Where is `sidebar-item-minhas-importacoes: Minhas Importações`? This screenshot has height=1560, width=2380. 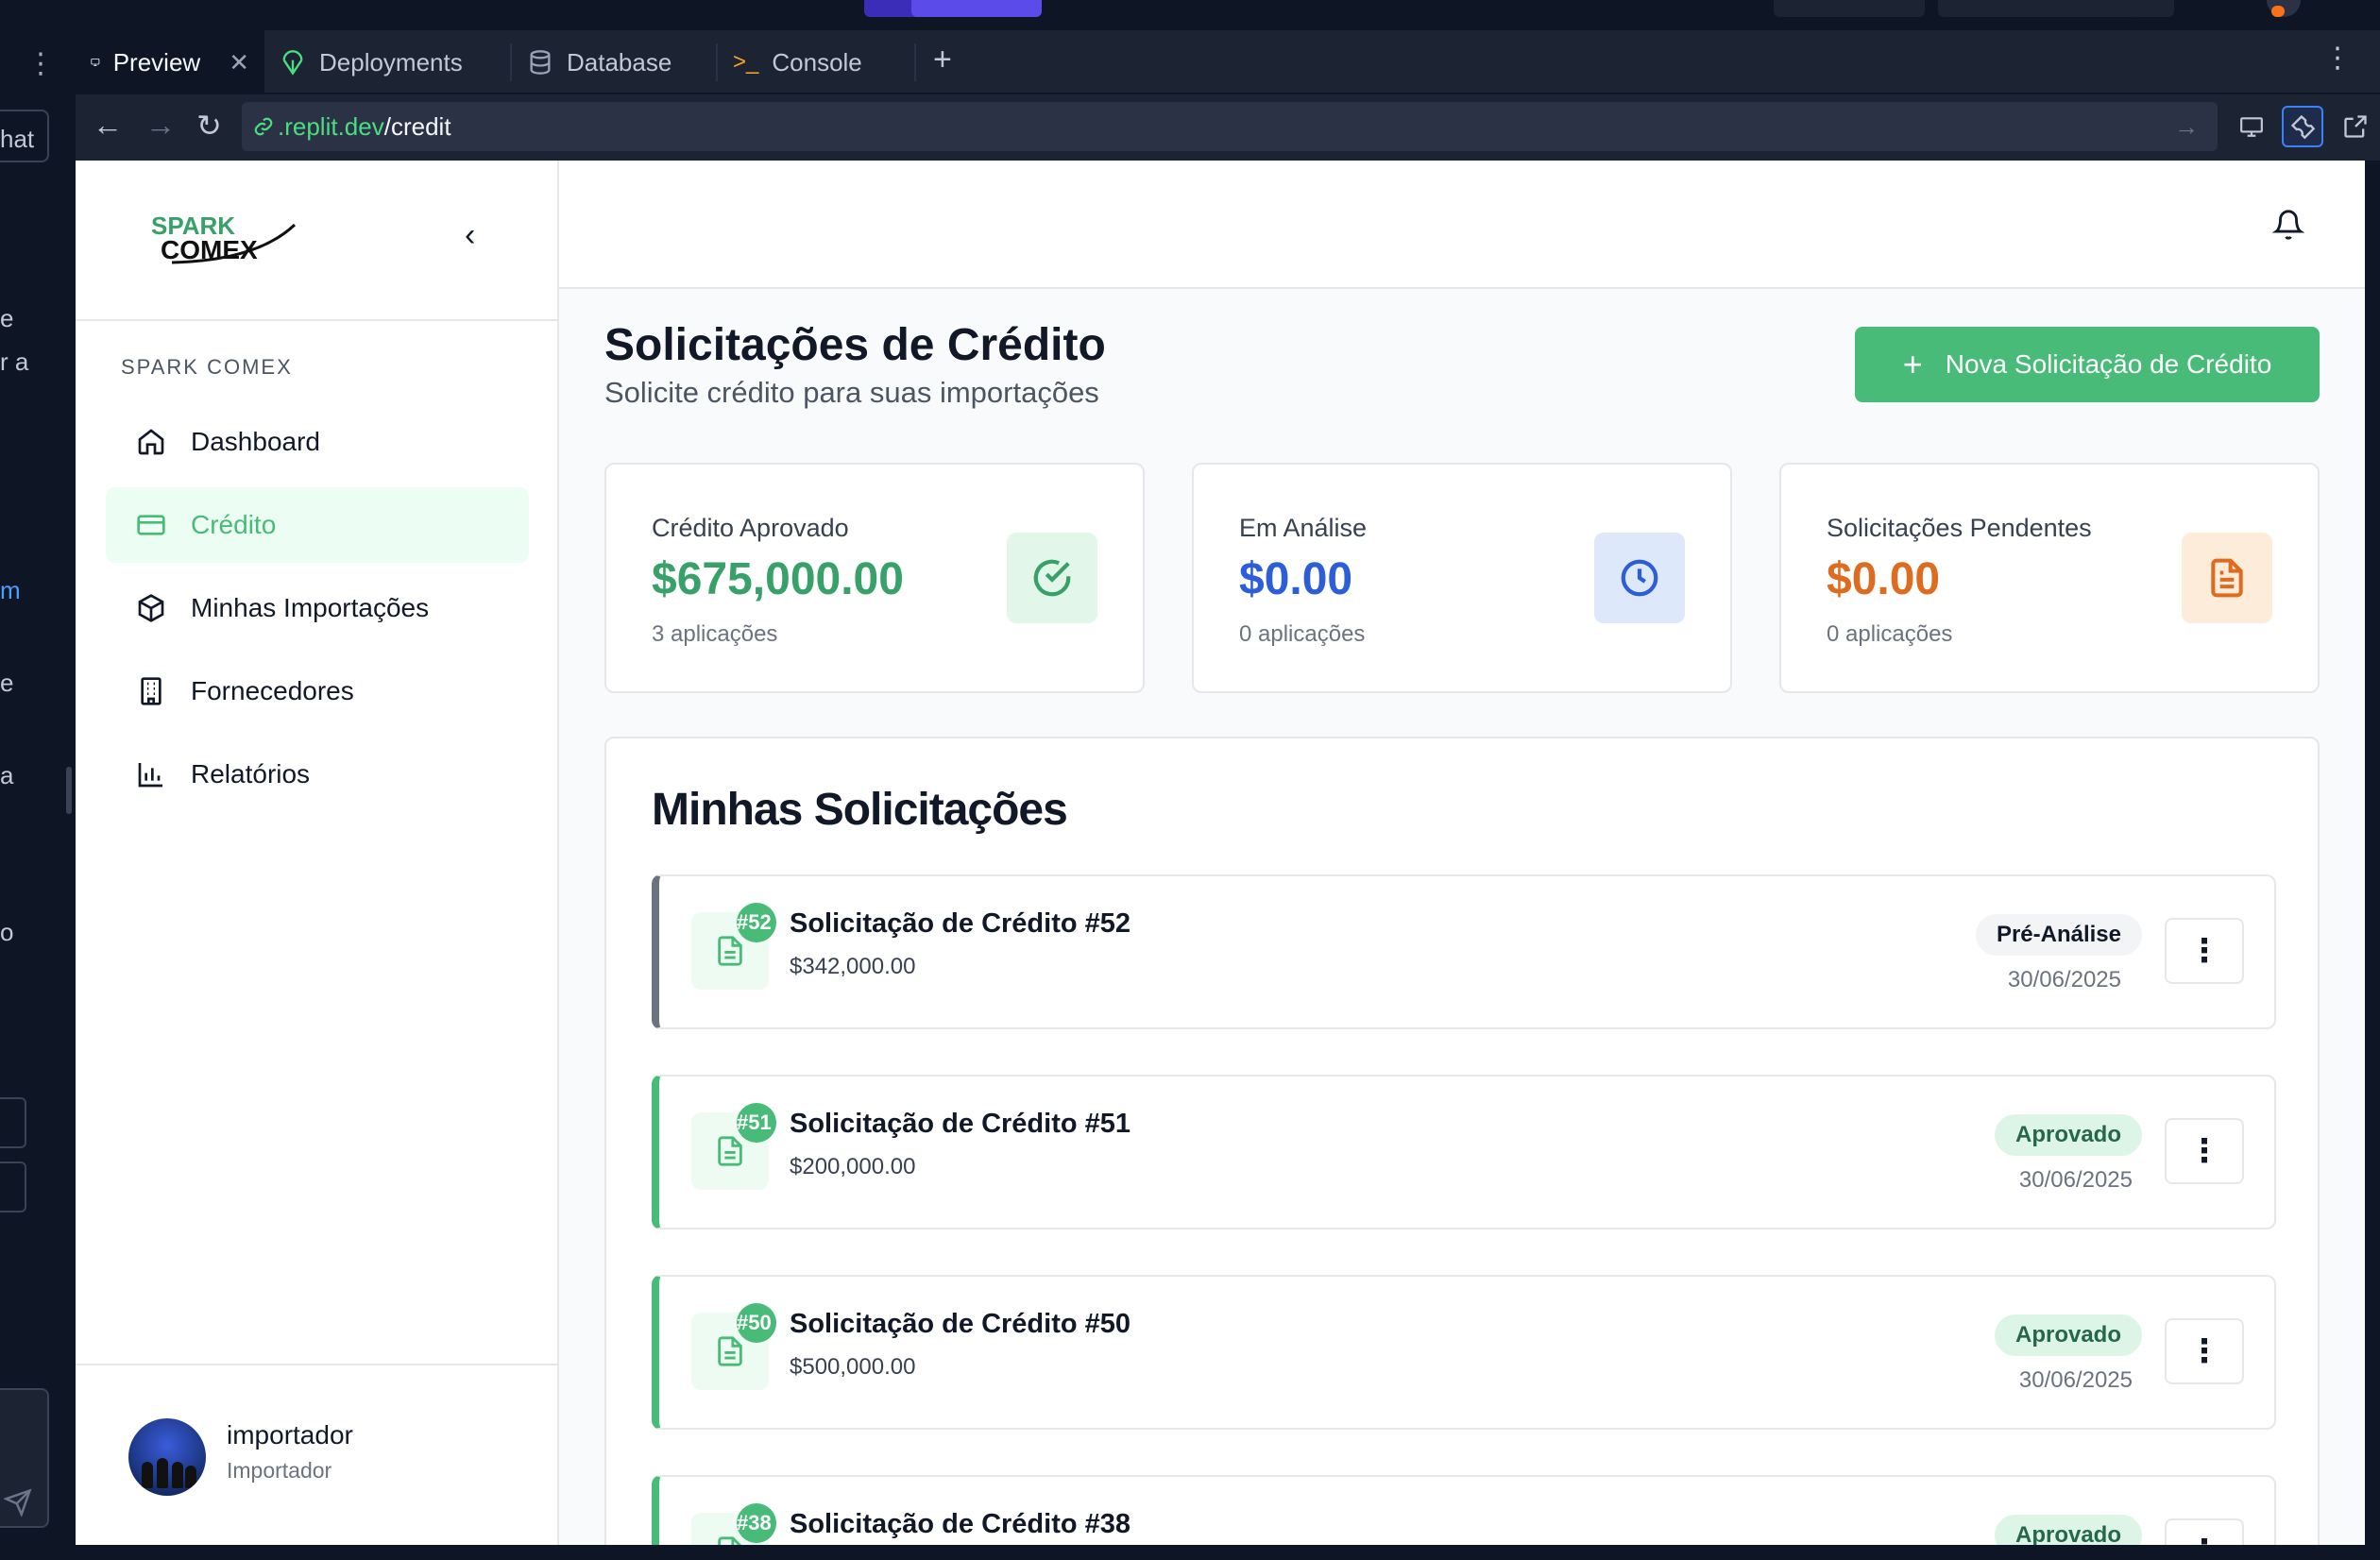
sidebar-item-minhas-importacoes: Minhas Importações is located at coordinates (317, 608).